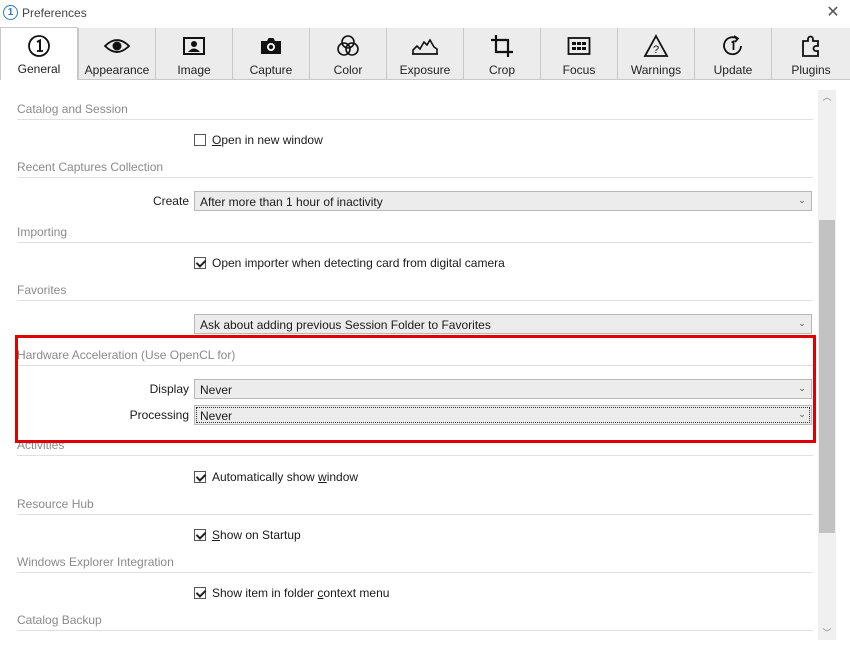 This screenshot has height=650, width=850. What do you see at coordinates (579, 70) in the screenshot?
I see `tab-label: Focus` at bounding box center [579, 70].